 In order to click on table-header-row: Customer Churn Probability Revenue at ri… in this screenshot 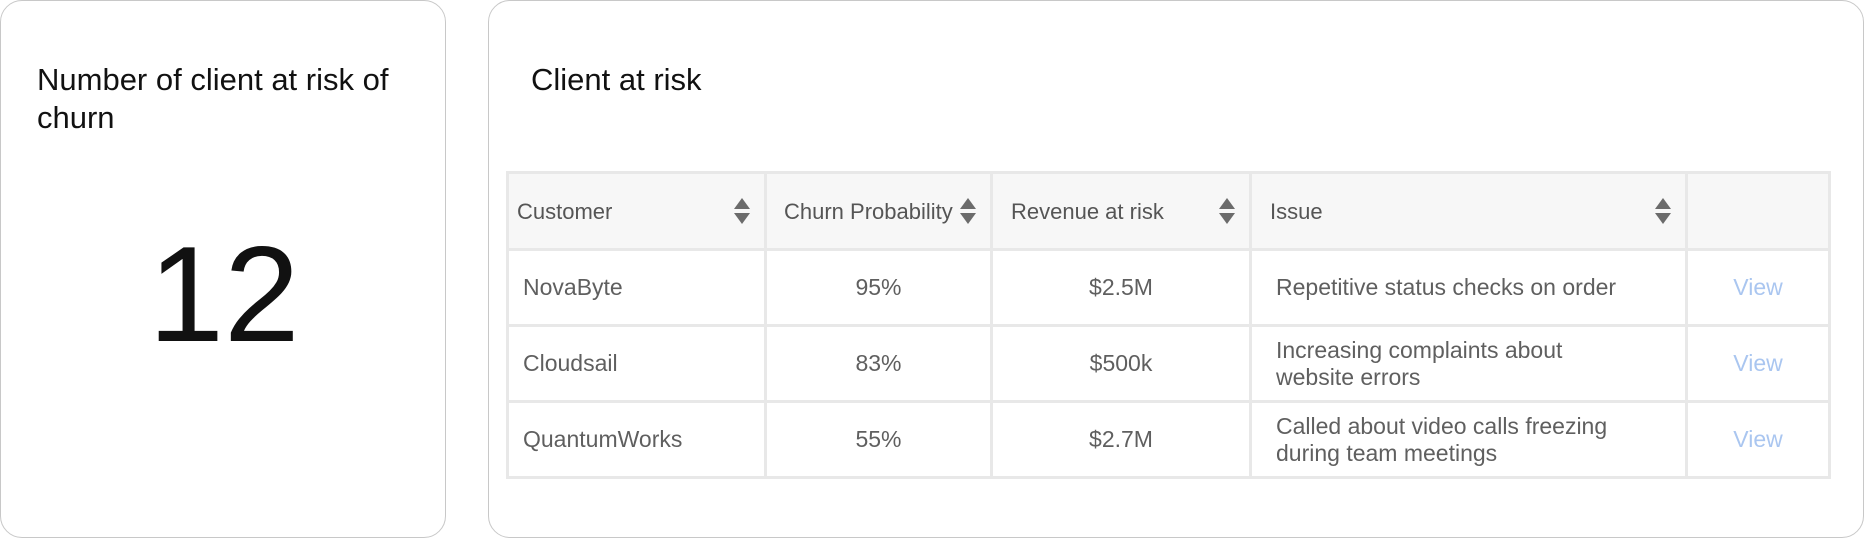, I will do `click(1168, 211)`.